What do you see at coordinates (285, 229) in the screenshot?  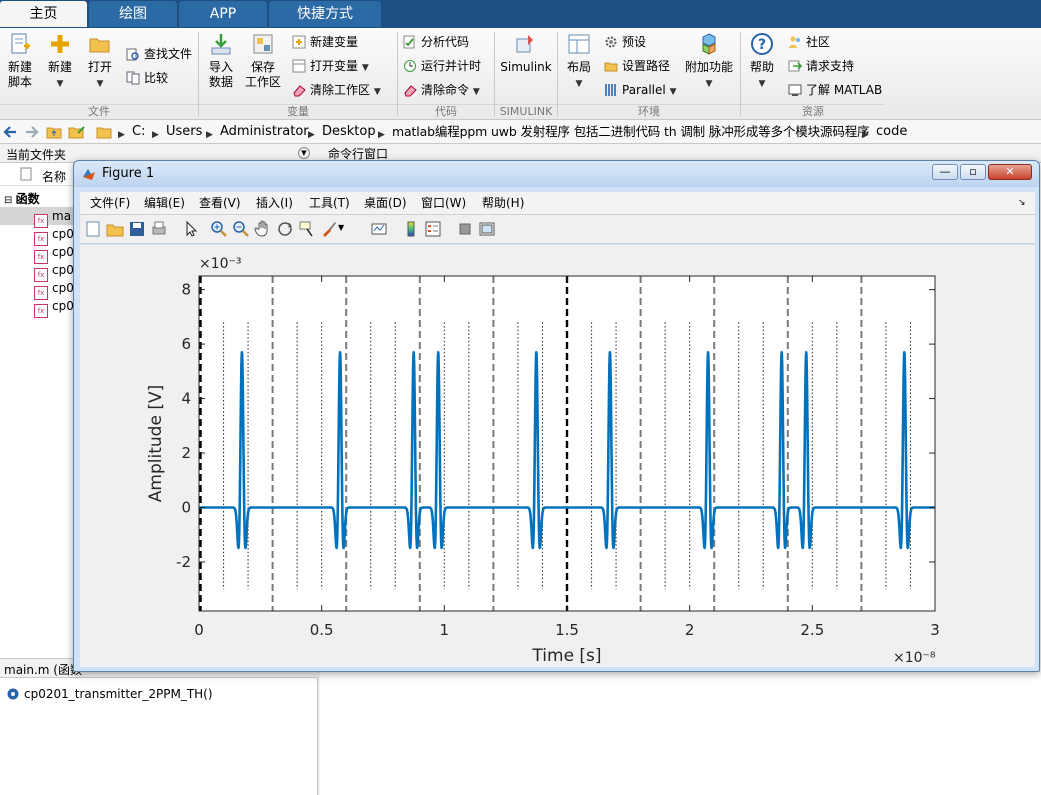 I see `rotate-3d-icon` at bounding box center [285, 229].